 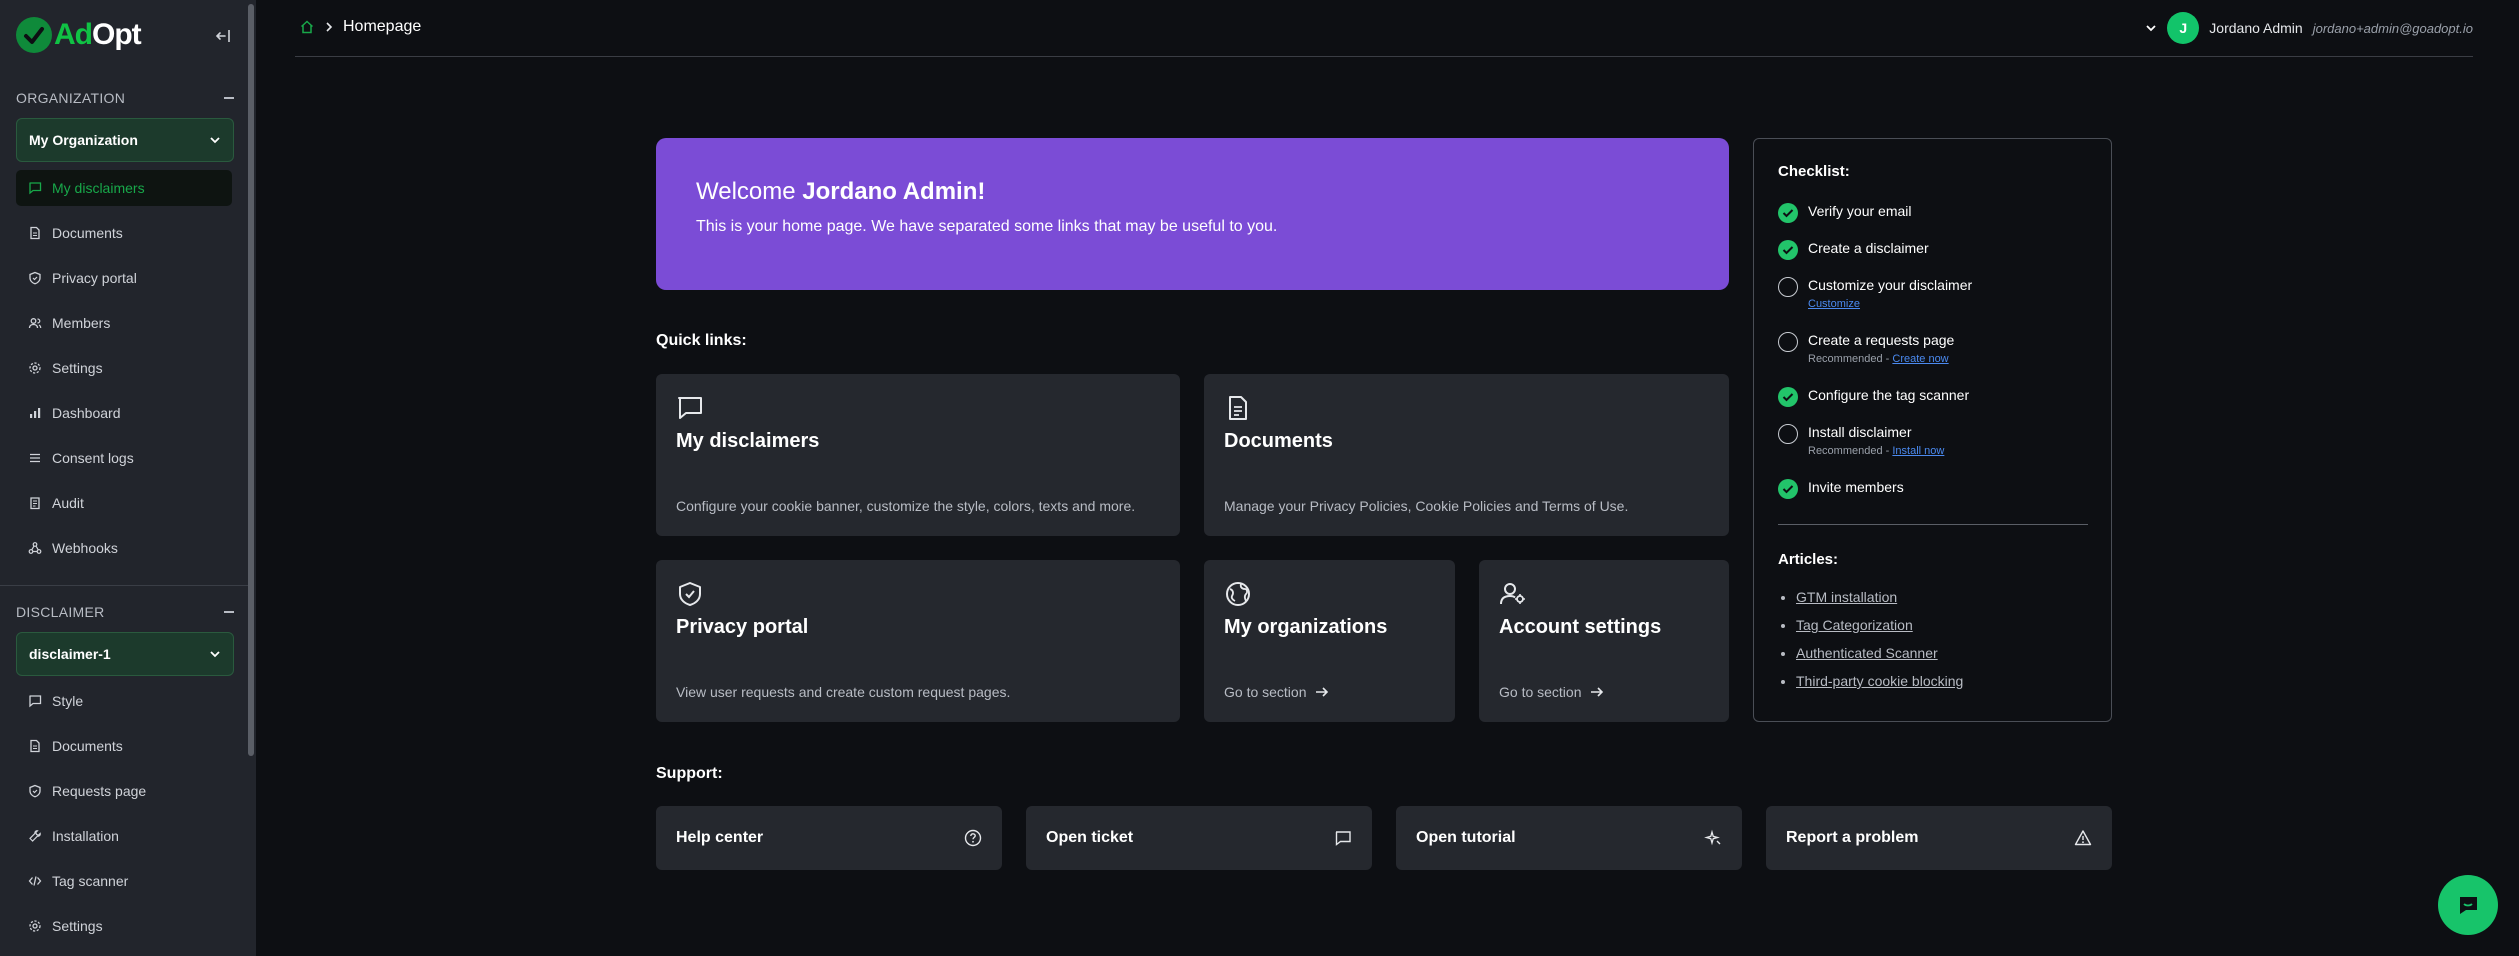 I want to click on card-title: Account settings, so click(x=1580, y=627).